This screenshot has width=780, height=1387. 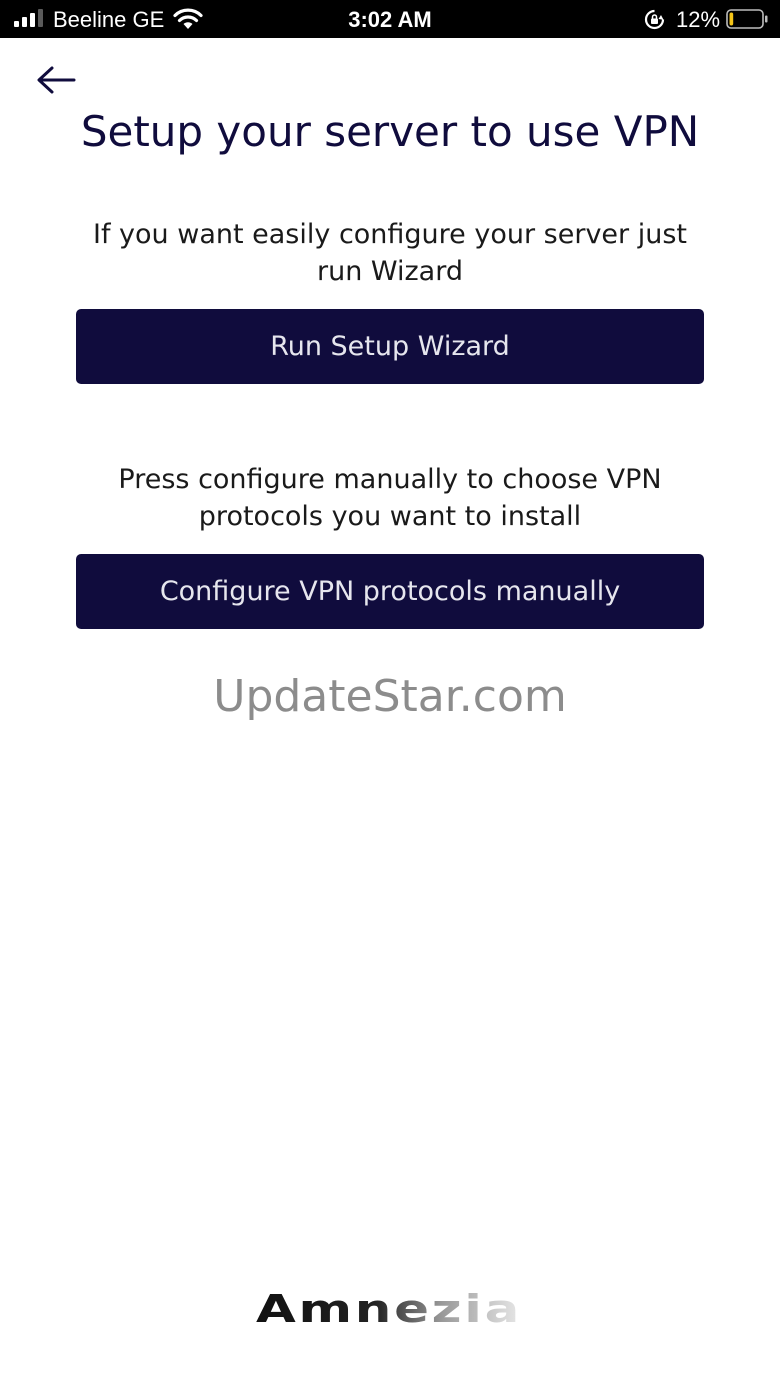 What do you see at coordinates (698, 19) in the screenshot?
I see `battery-percentage: 12%` at bounding box center [698, 19].